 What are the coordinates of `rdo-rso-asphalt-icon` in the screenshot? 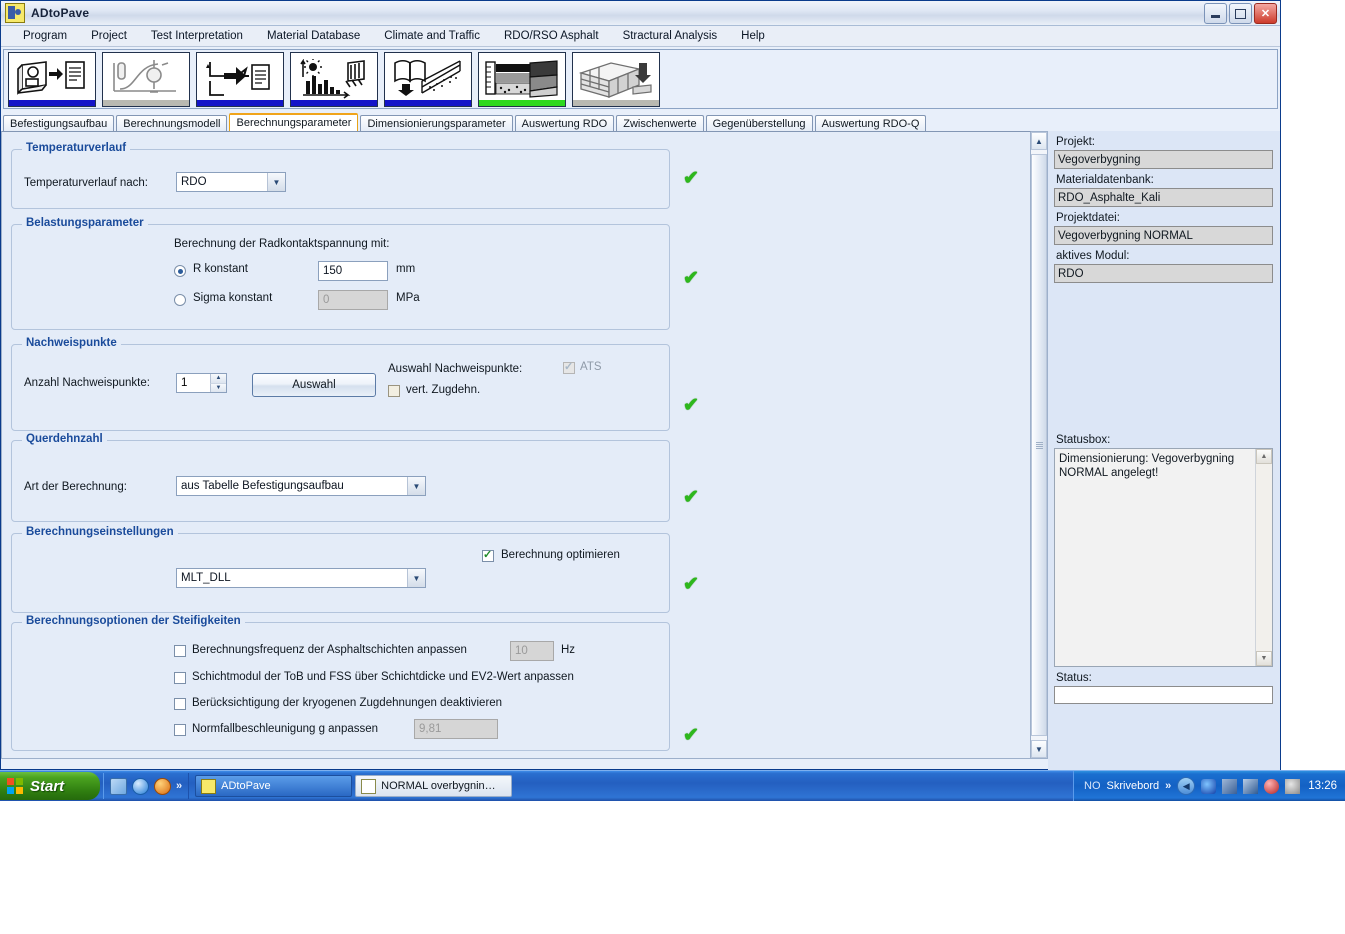 It's located at (522, 79).